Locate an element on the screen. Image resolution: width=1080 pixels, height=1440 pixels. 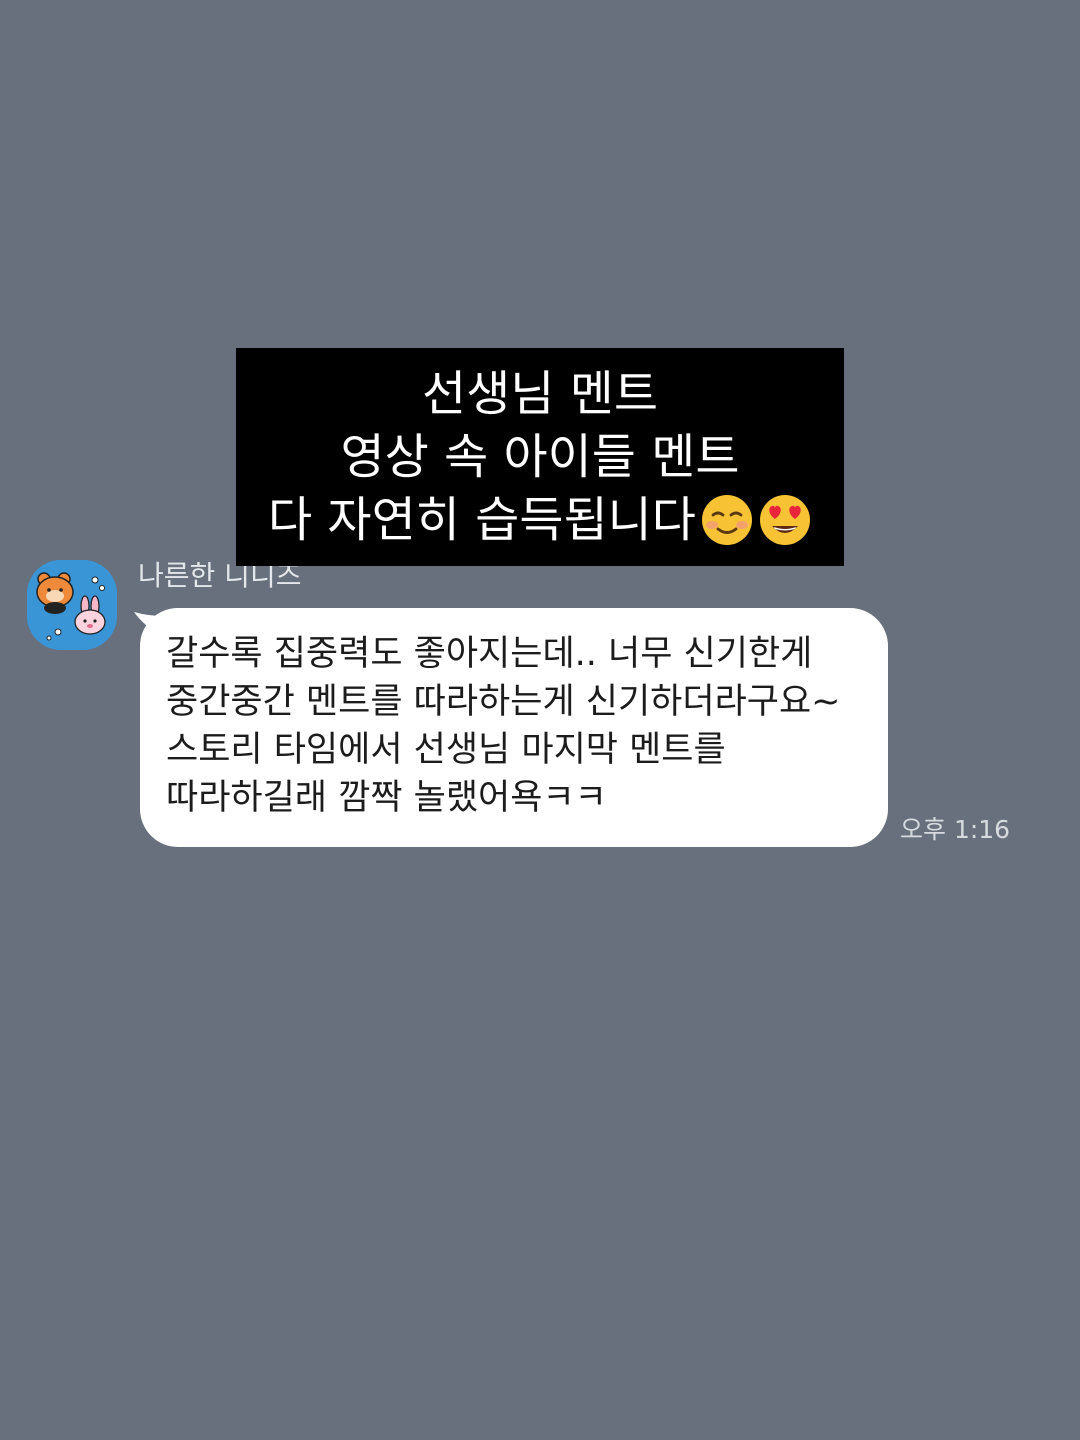
caption-overlay: 선생님 멘트 영상 속 아이들 멘트 다 자연히 습득됩니다 is located at coordinates (540, 457).